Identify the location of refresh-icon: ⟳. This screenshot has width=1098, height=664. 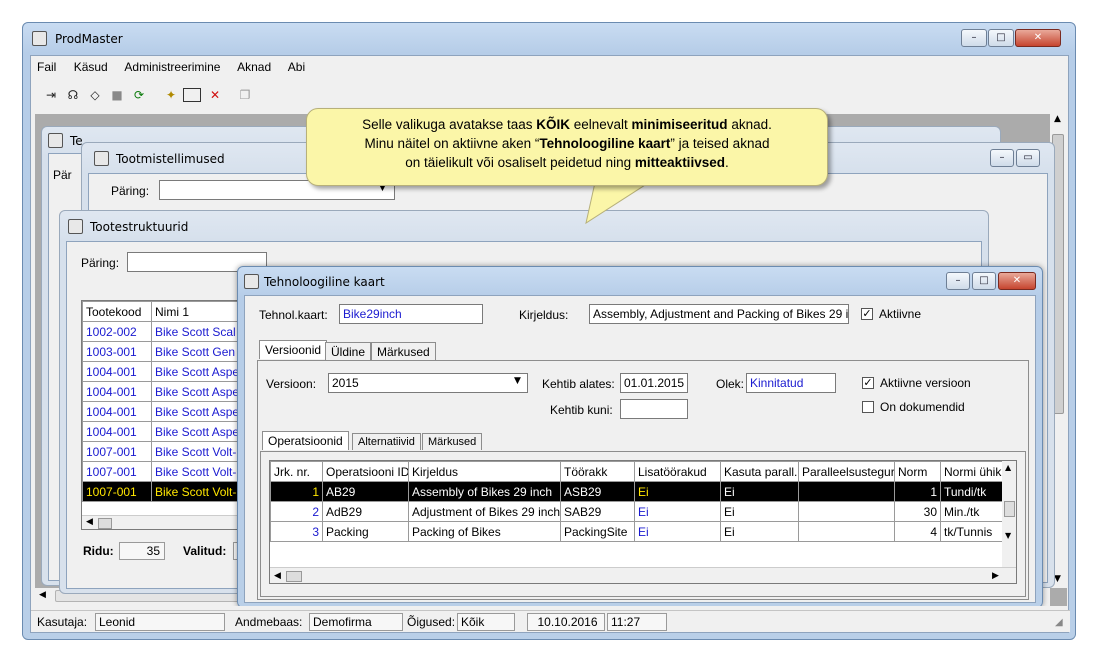
(139, 95).